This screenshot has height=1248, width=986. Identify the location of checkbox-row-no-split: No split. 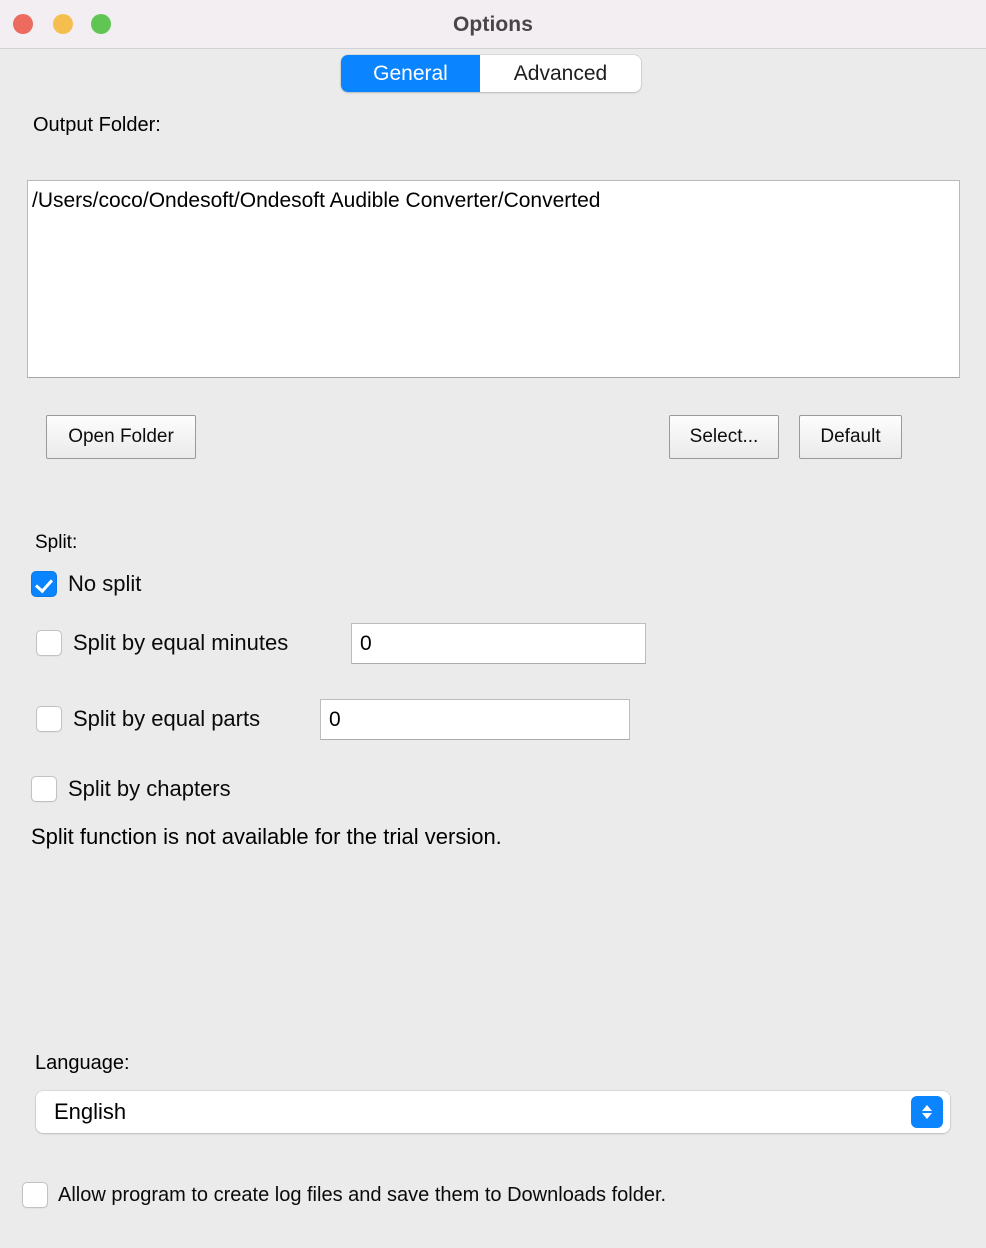
(86, 584).